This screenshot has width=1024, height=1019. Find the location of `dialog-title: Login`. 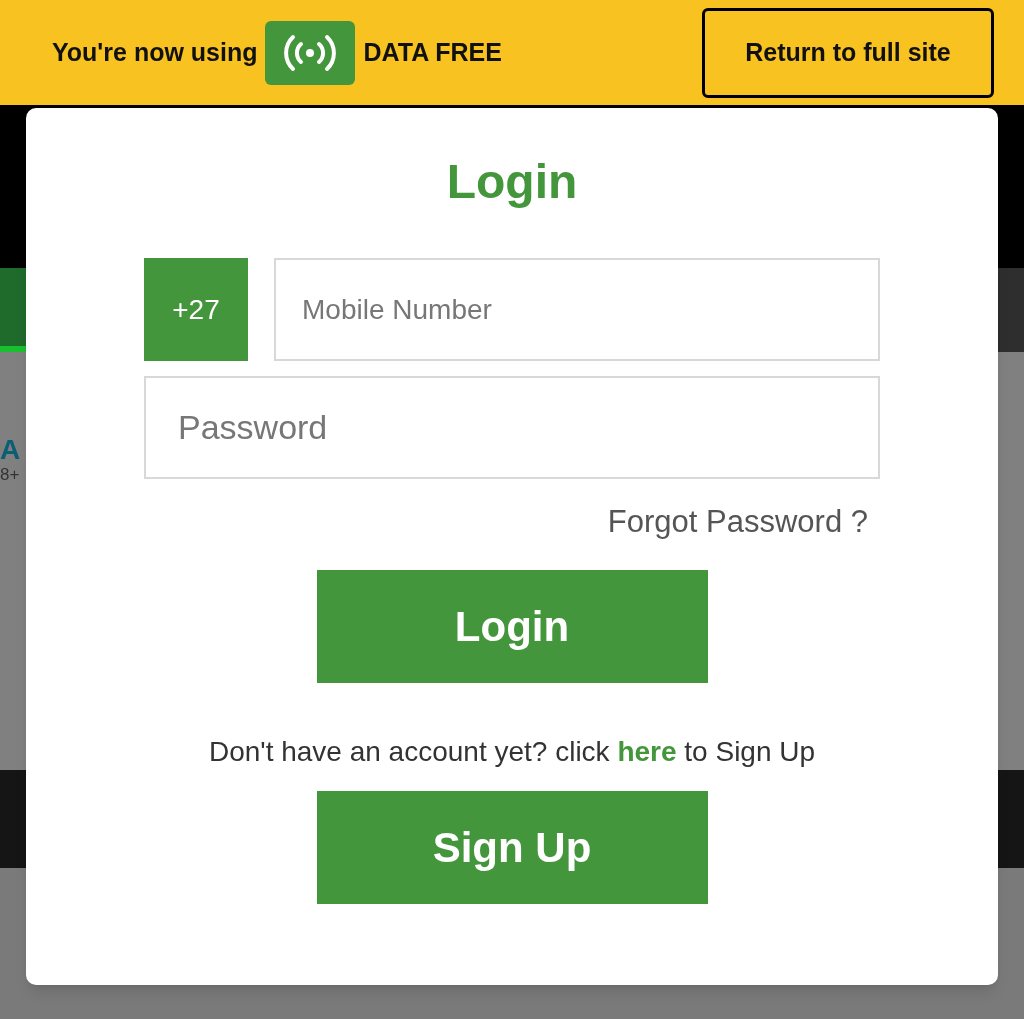

dialog-title: Login is located at coordinates (512, 182).